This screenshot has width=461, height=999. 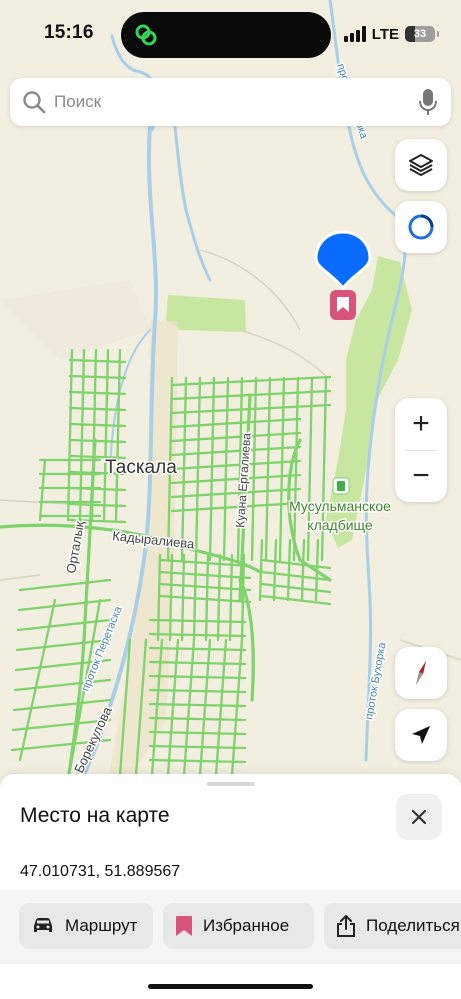 I want to click on favorites-button: Избранное, so click(x=238, y=926).